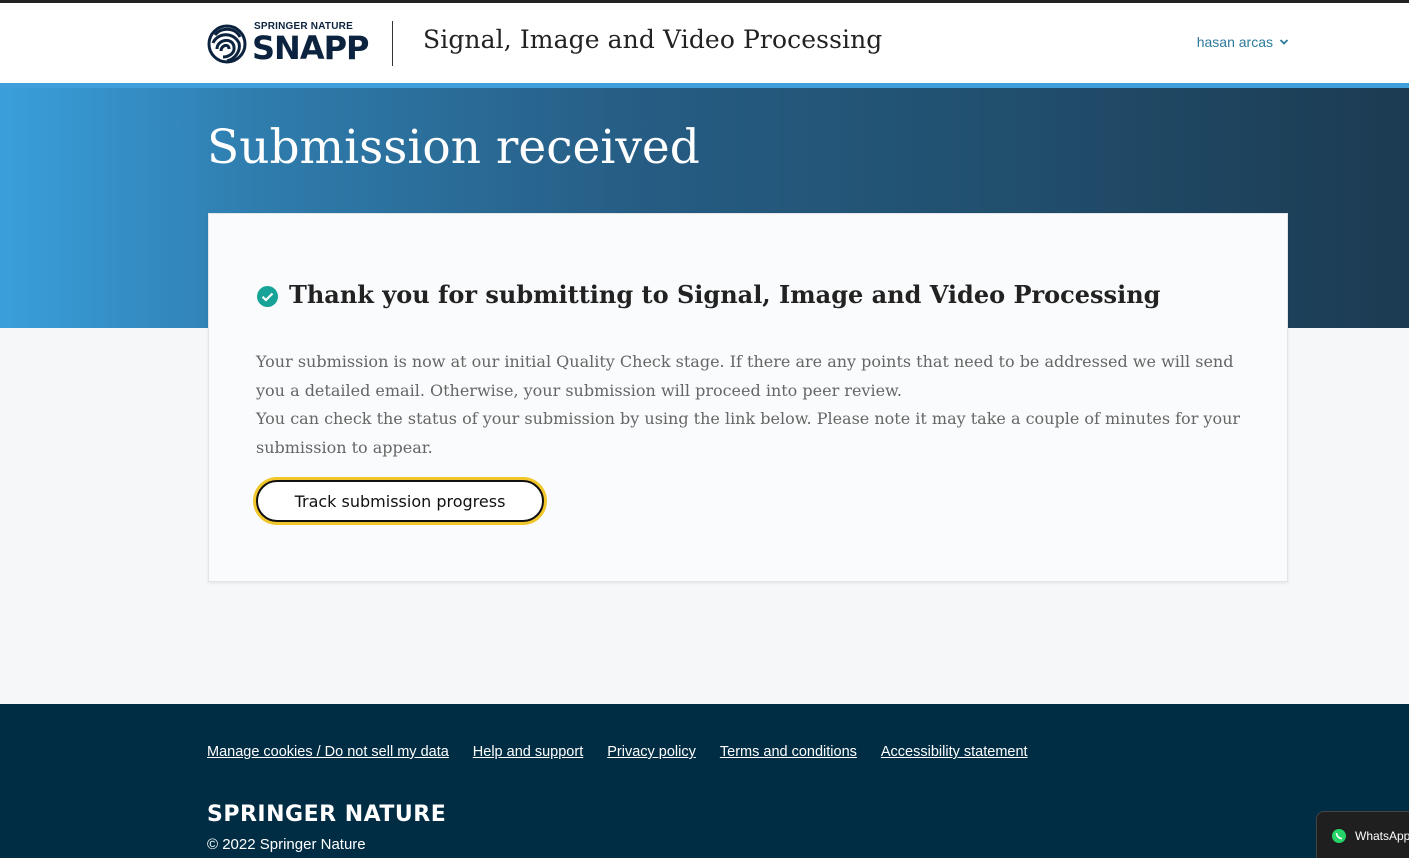 The image size is (1409, 858). What do you see at coordinates (267, 296) in the screenshot?
I see `check-circle-icon` at bounding box center [267, 296].